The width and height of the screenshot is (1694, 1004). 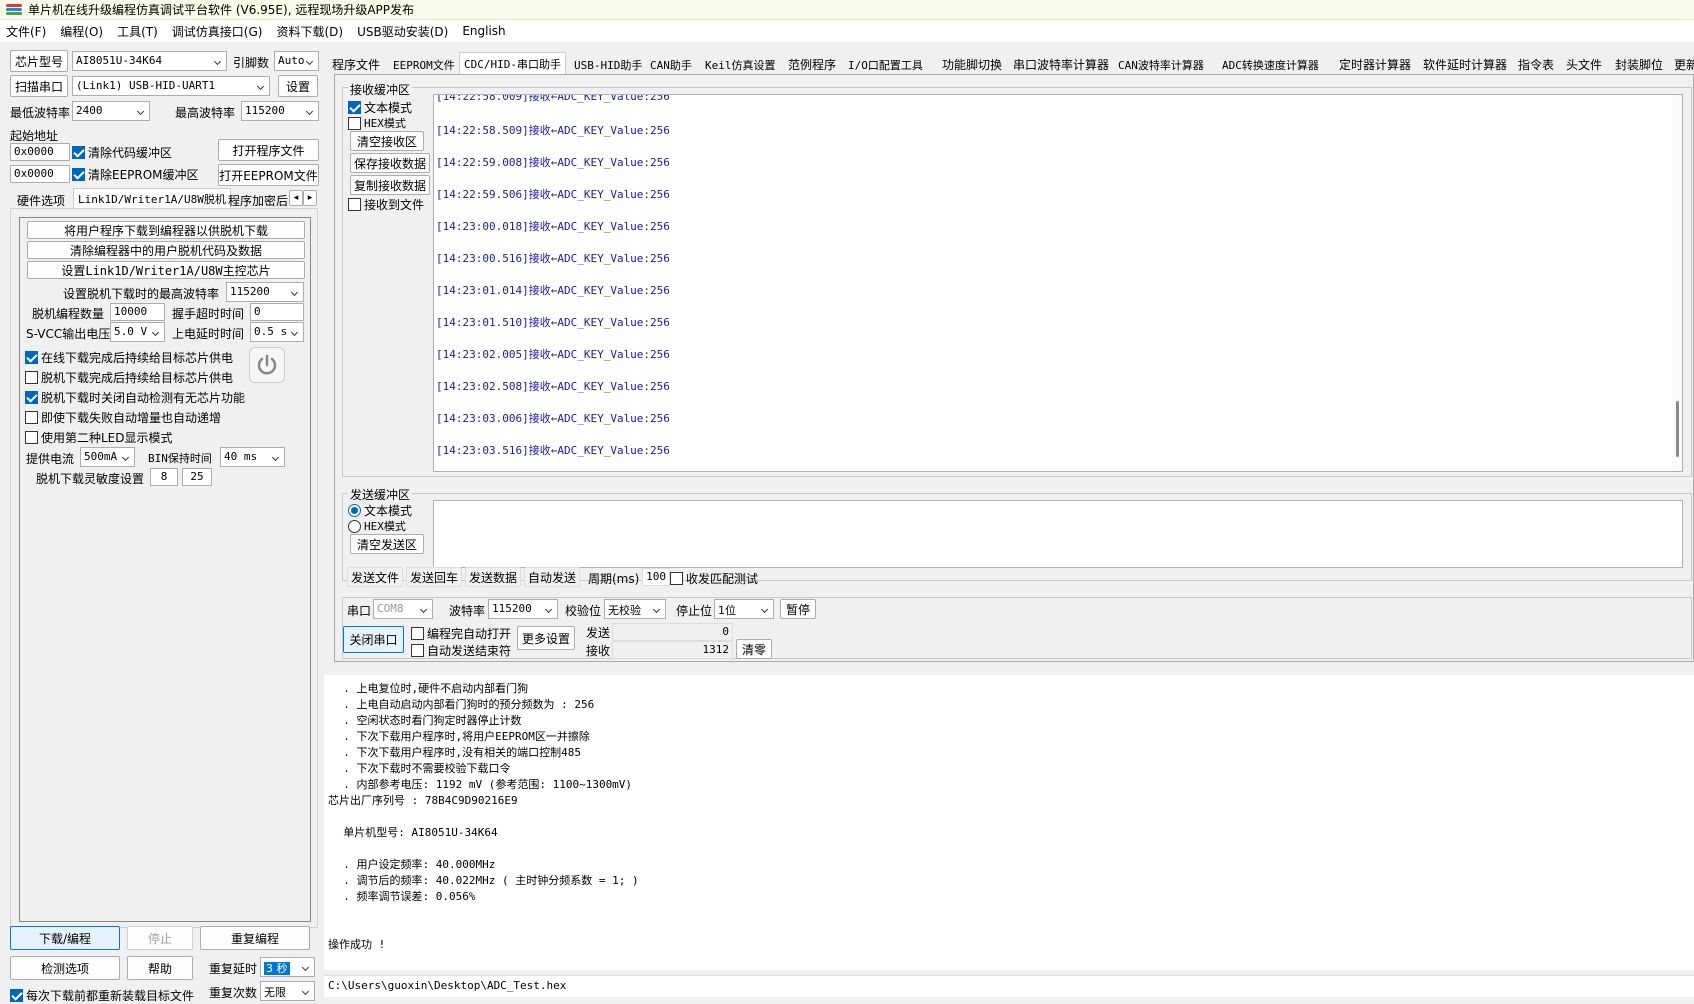 I want to click on min-baud-select: 2400, so click(x=111, y=111).